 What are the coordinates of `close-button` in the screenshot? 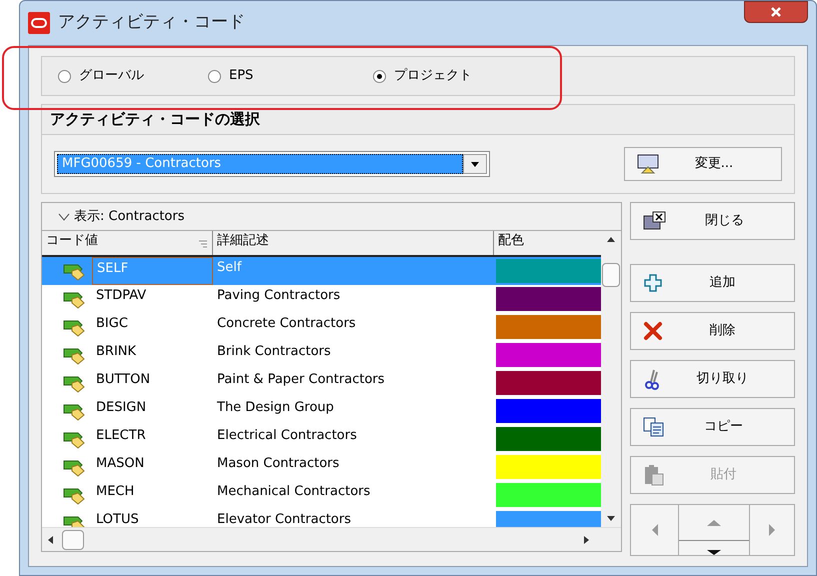 It's located at (776, 12).